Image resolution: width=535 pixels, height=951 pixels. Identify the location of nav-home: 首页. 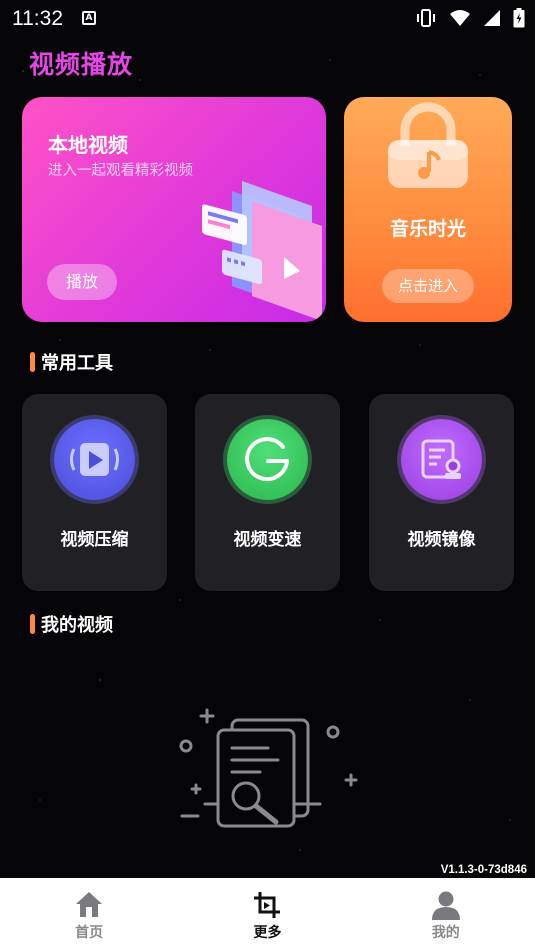
(89, 914).